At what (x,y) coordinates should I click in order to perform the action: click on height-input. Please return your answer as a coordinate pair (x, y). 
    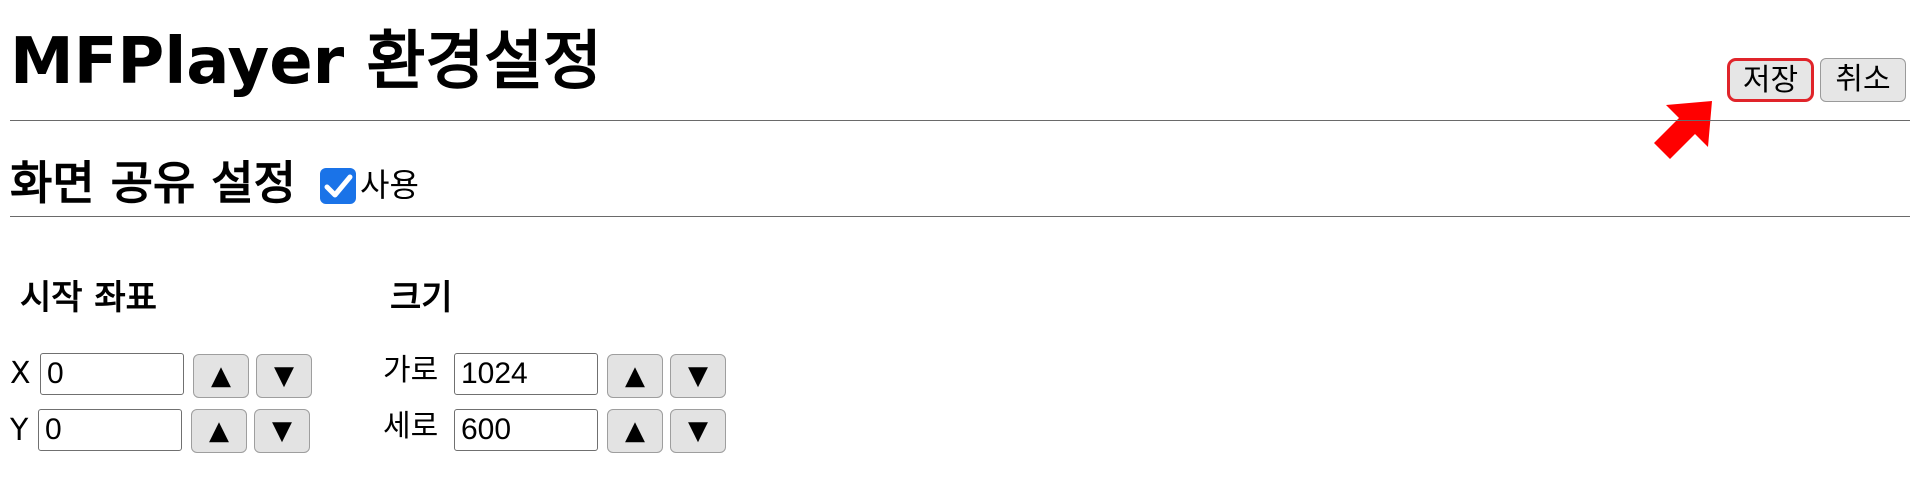
    Looking at the image, I should click on (526, 430).